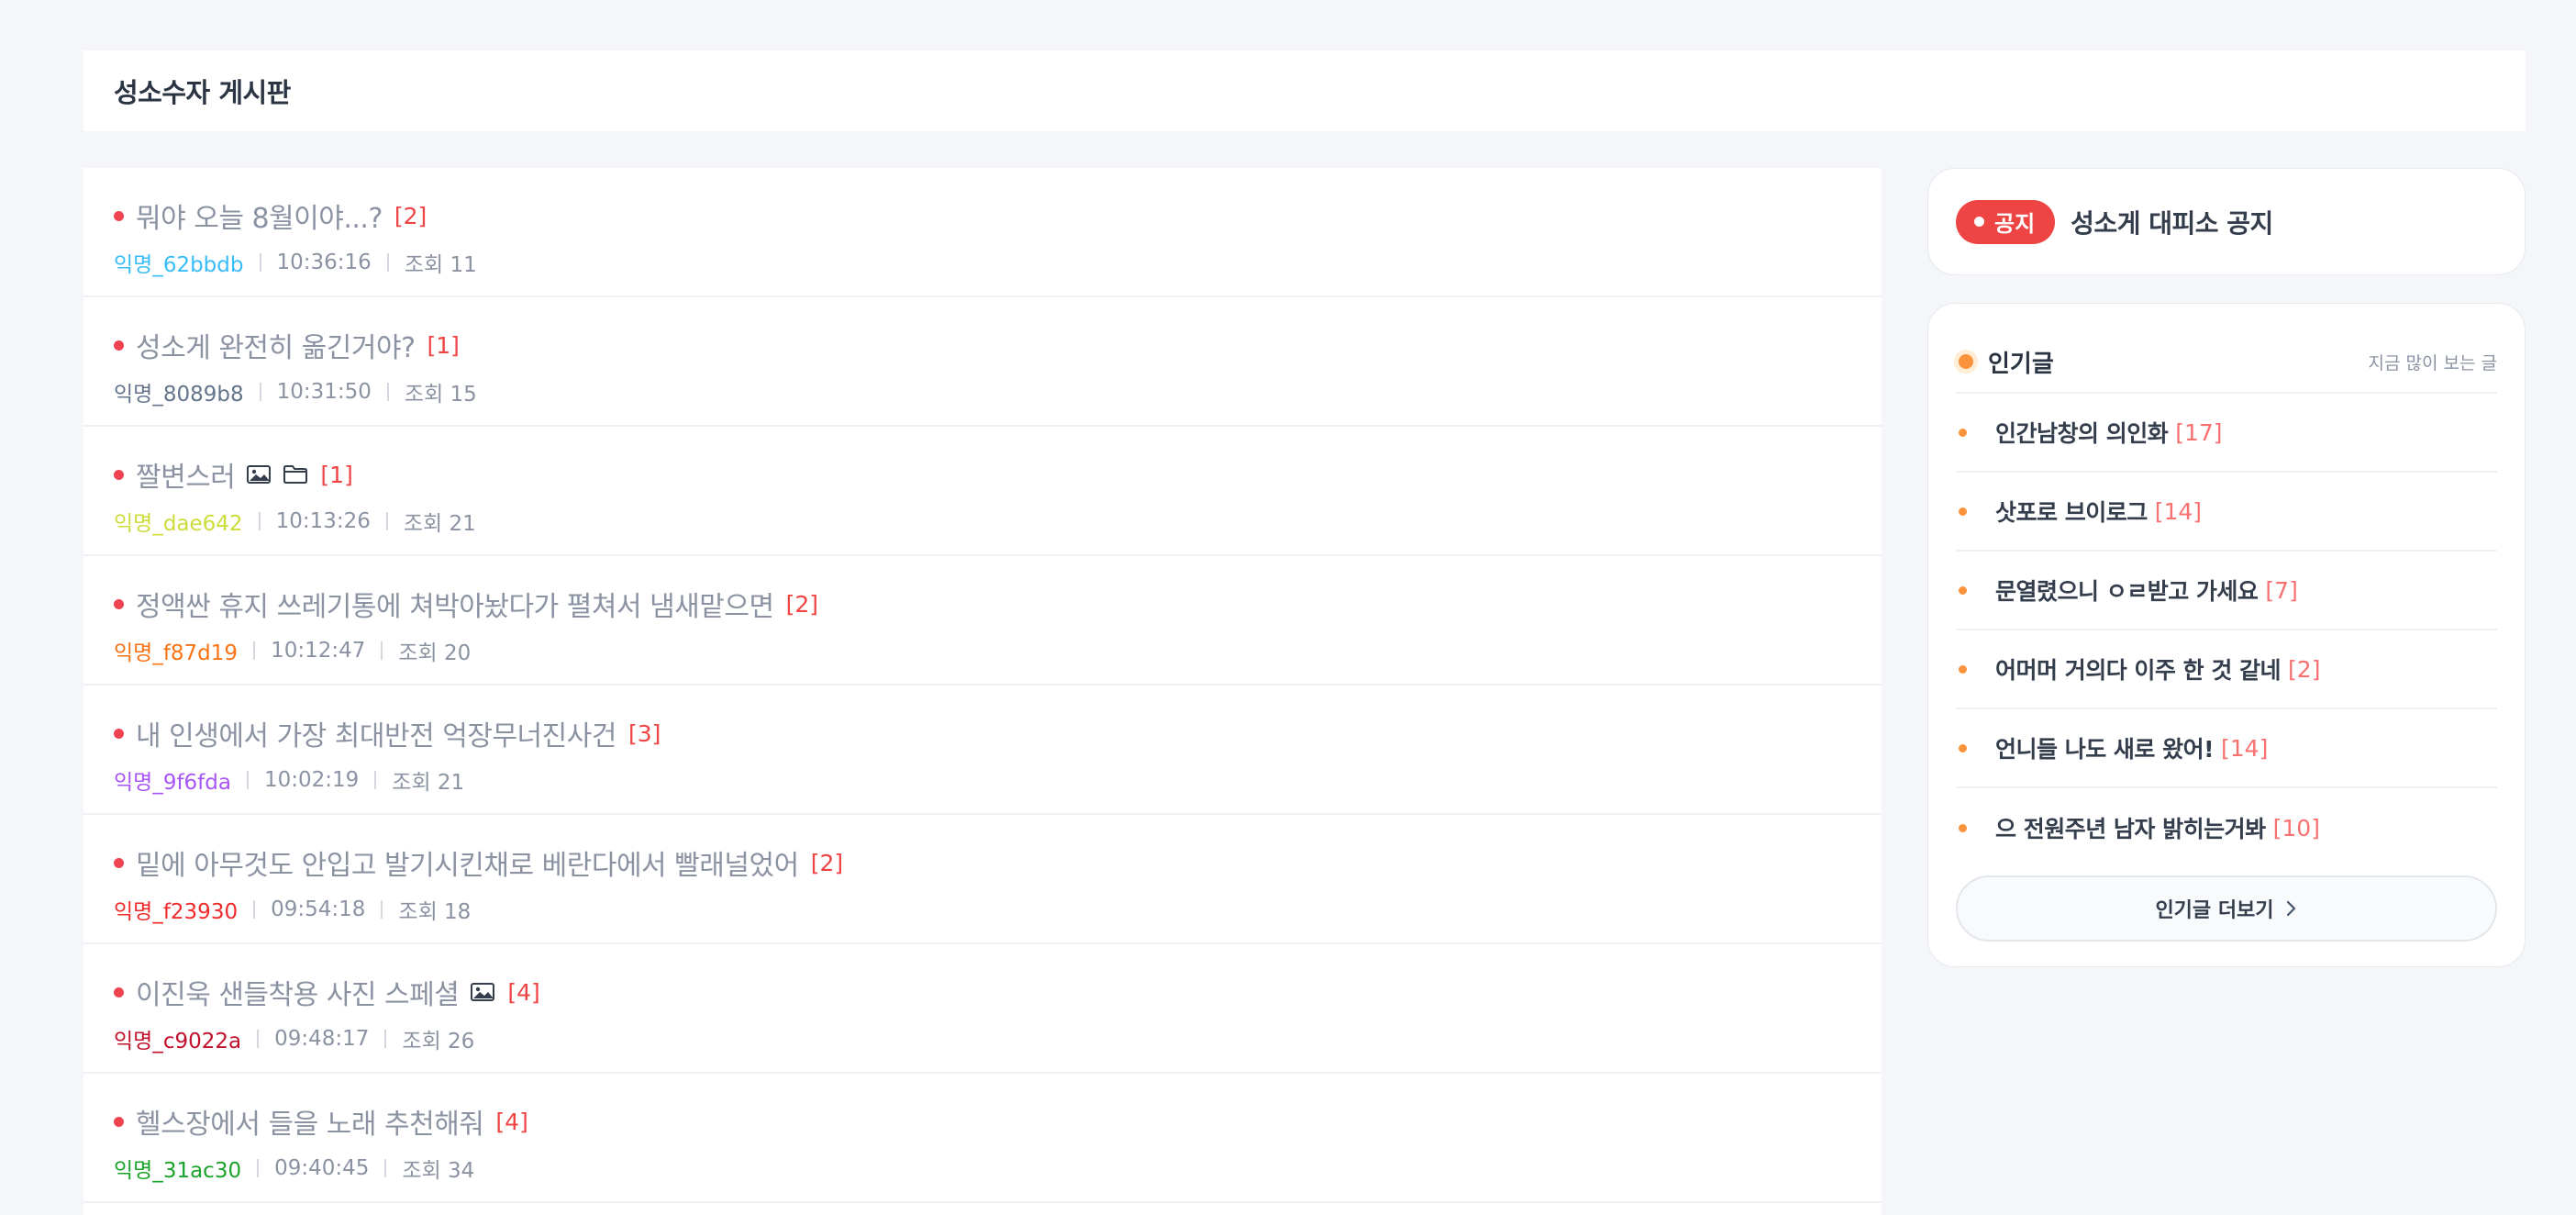 The height and width of the screenshot is (1215, 2576). I want to click on post-title: 성소게 완전히 옮긴거야?, so click(276, 345).